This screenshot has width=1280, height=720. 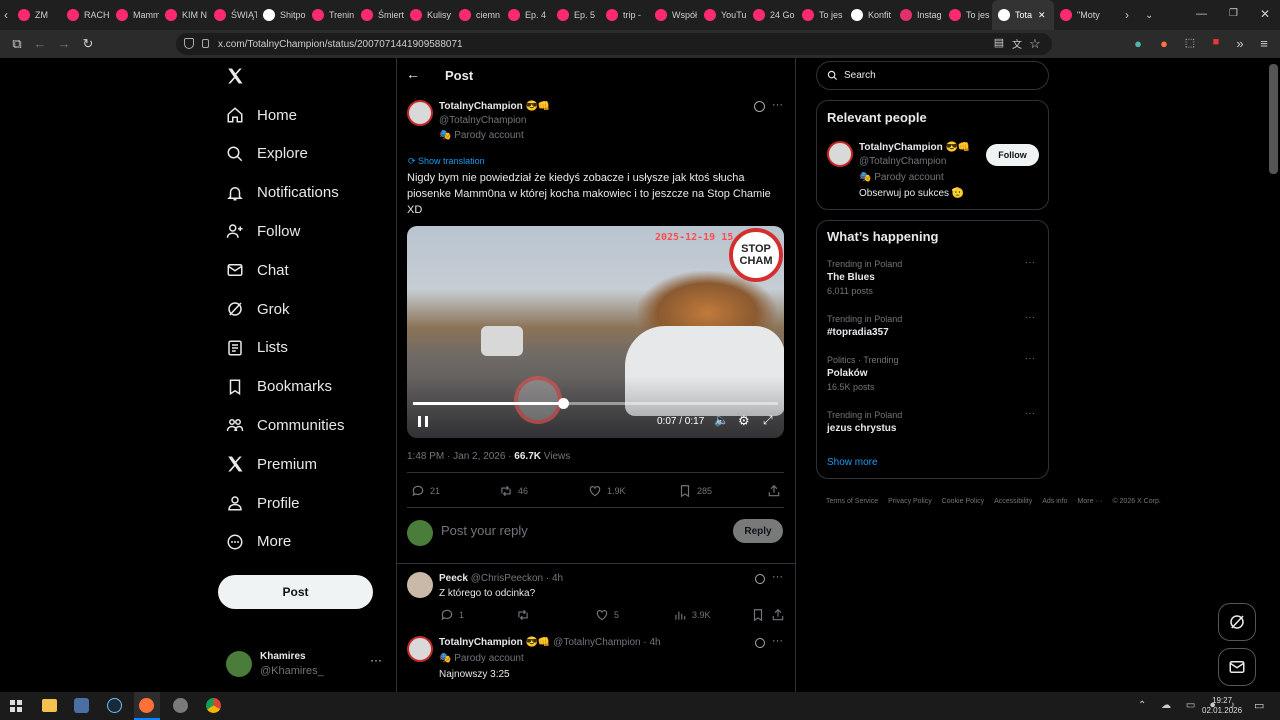 I want to click on browser-tab: RACH, so click(x=85, y=15).